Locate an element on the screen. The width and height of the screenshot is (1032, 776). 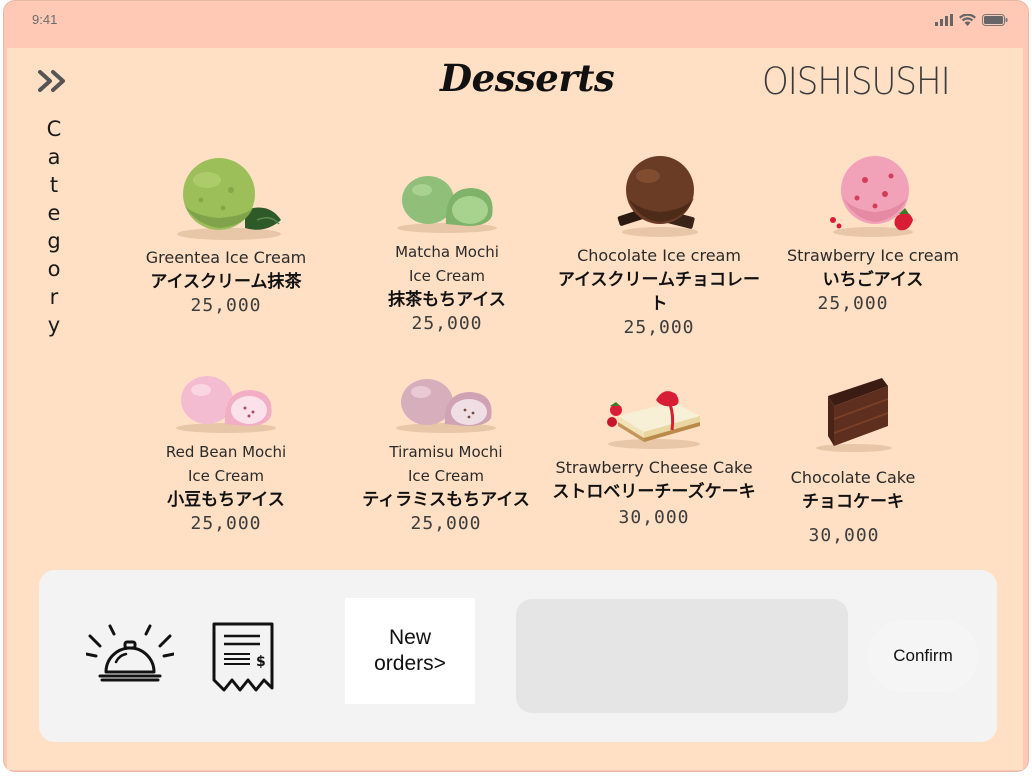
item-name-jp: アイスクリーム抹茶 is located at coordinates (226, 282).